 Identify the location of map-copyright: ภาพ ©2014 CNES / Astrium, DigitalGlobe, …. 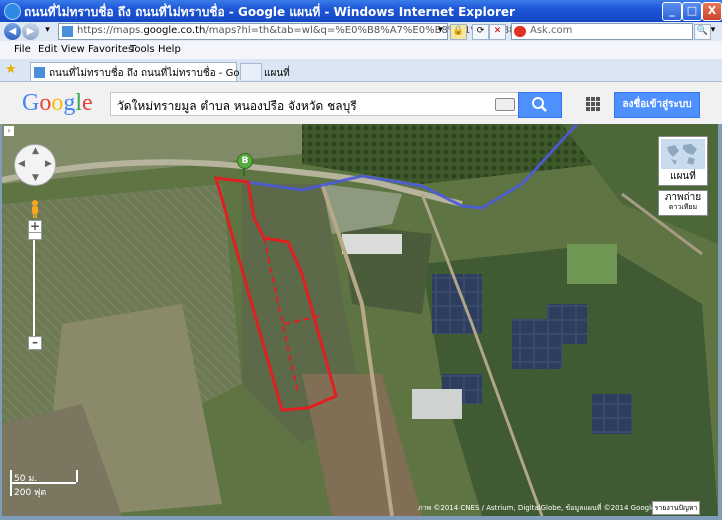
(537, 508).